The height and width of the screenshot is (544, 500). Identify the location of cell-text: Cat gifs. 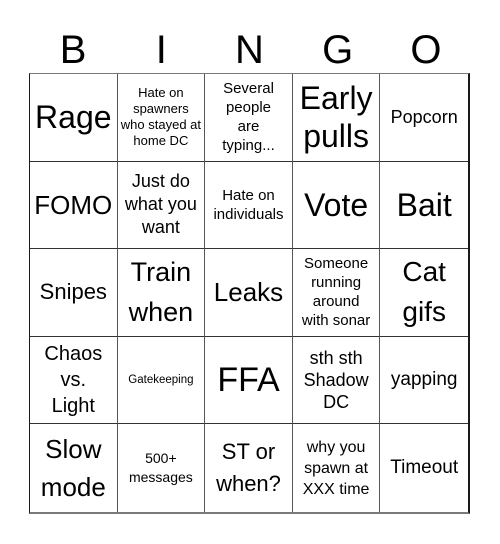
(424, 292).